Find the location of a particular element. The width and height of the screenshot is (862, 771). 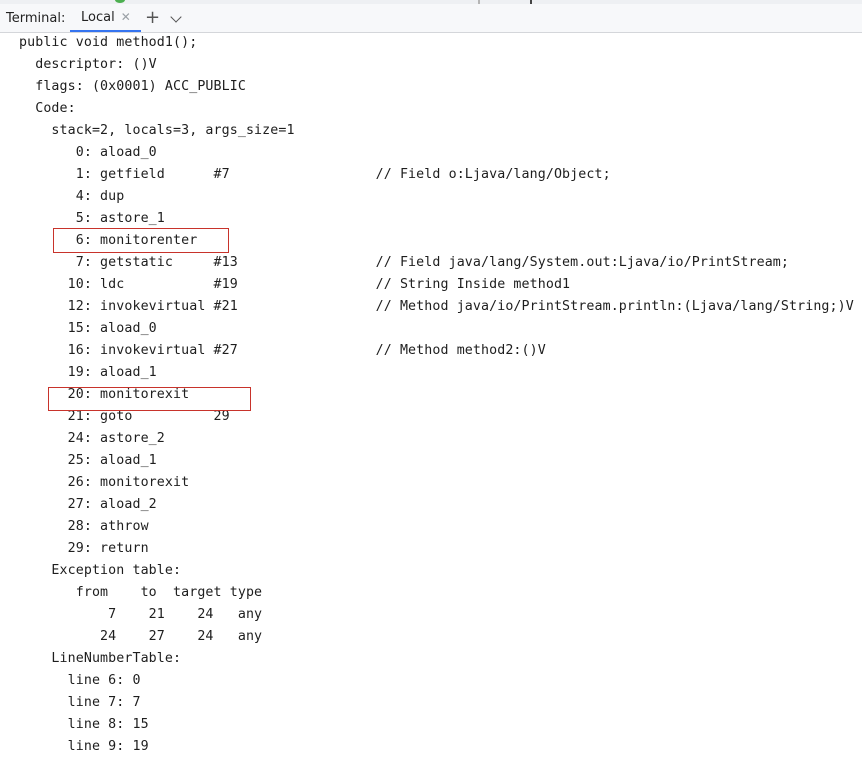

terminal-line: 10: ldc #19 // String Inside method1 is located at coordinates (295, 284).